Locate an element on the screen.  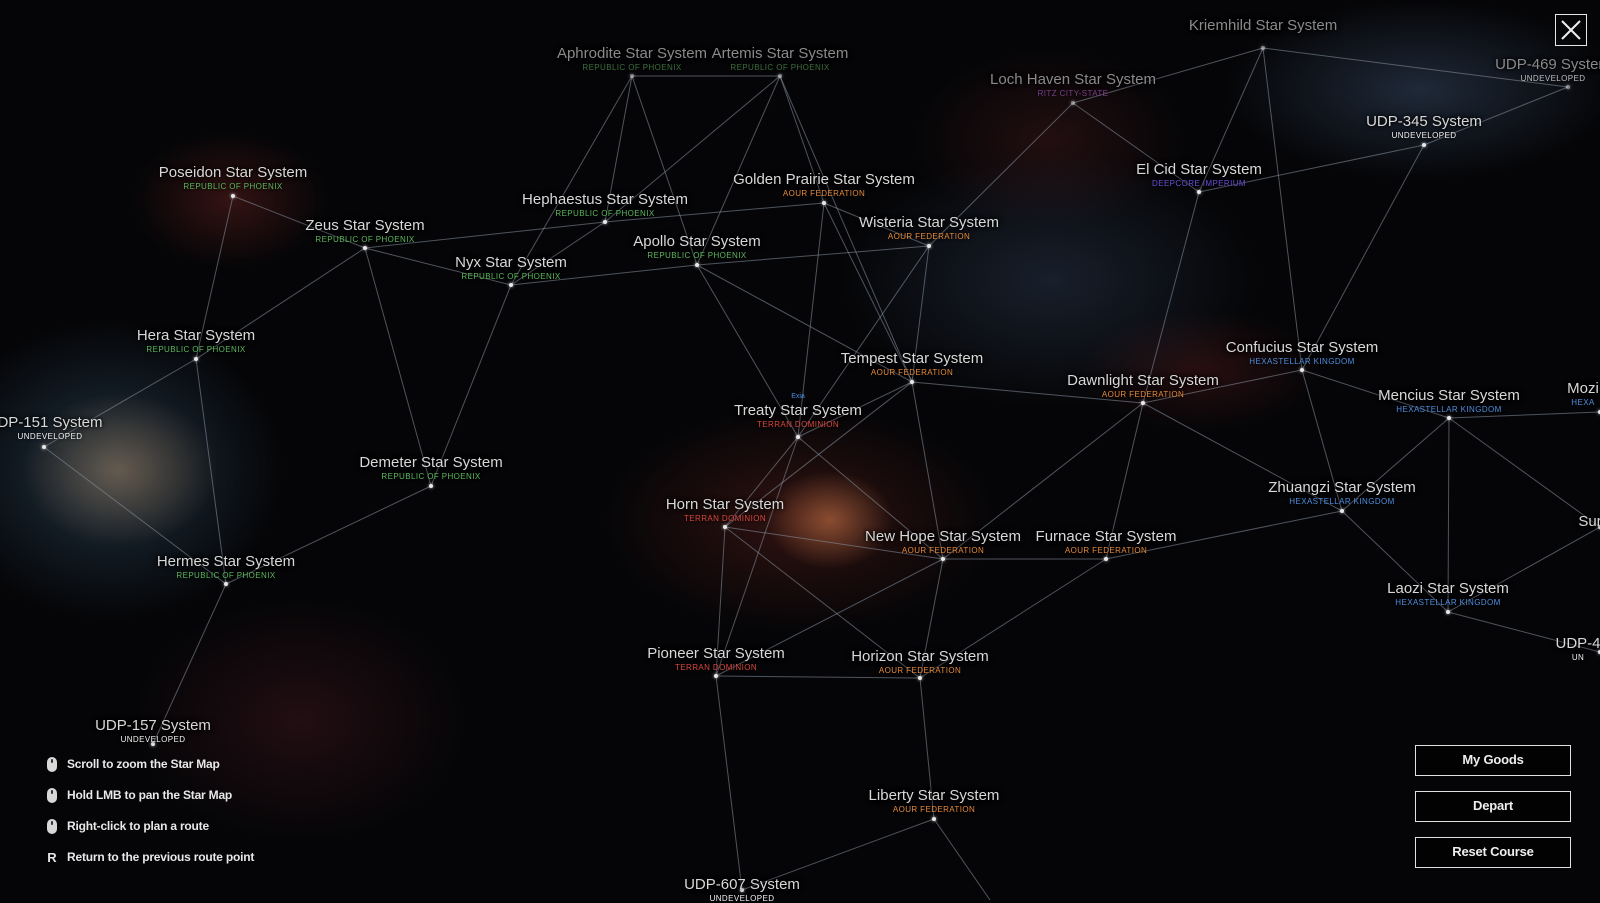
system-lochhaven: Loch Haven Star System RITZ CITY-STATE is located at coordinates (1073, 84).